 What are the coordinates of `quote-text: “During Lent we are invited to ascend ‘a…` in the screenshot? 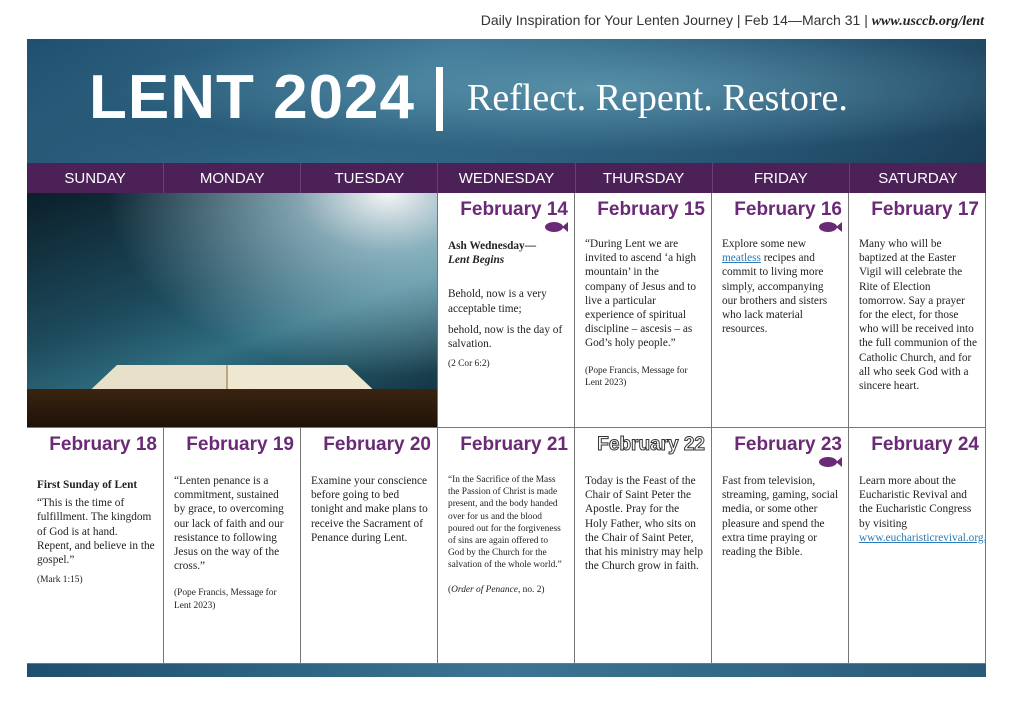 It's located at (641, 294).